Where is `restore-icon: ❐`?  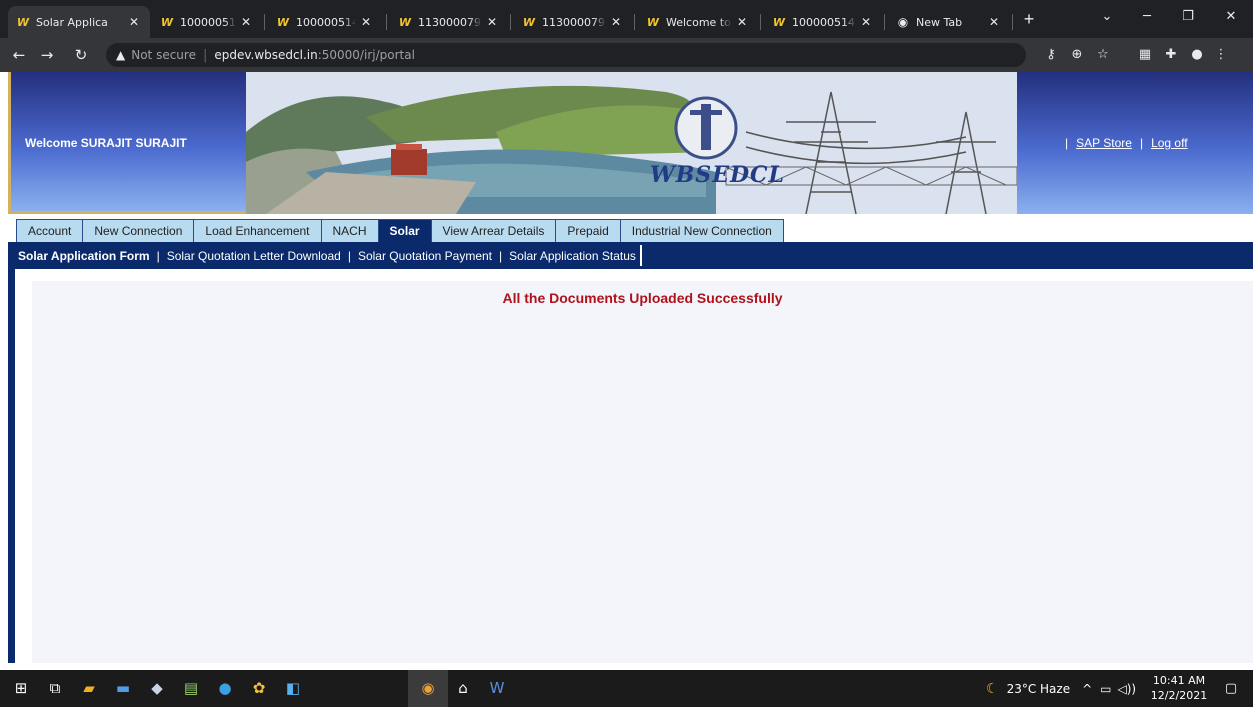 restore-icon: ❐ is located at coordinates (1188, 17).